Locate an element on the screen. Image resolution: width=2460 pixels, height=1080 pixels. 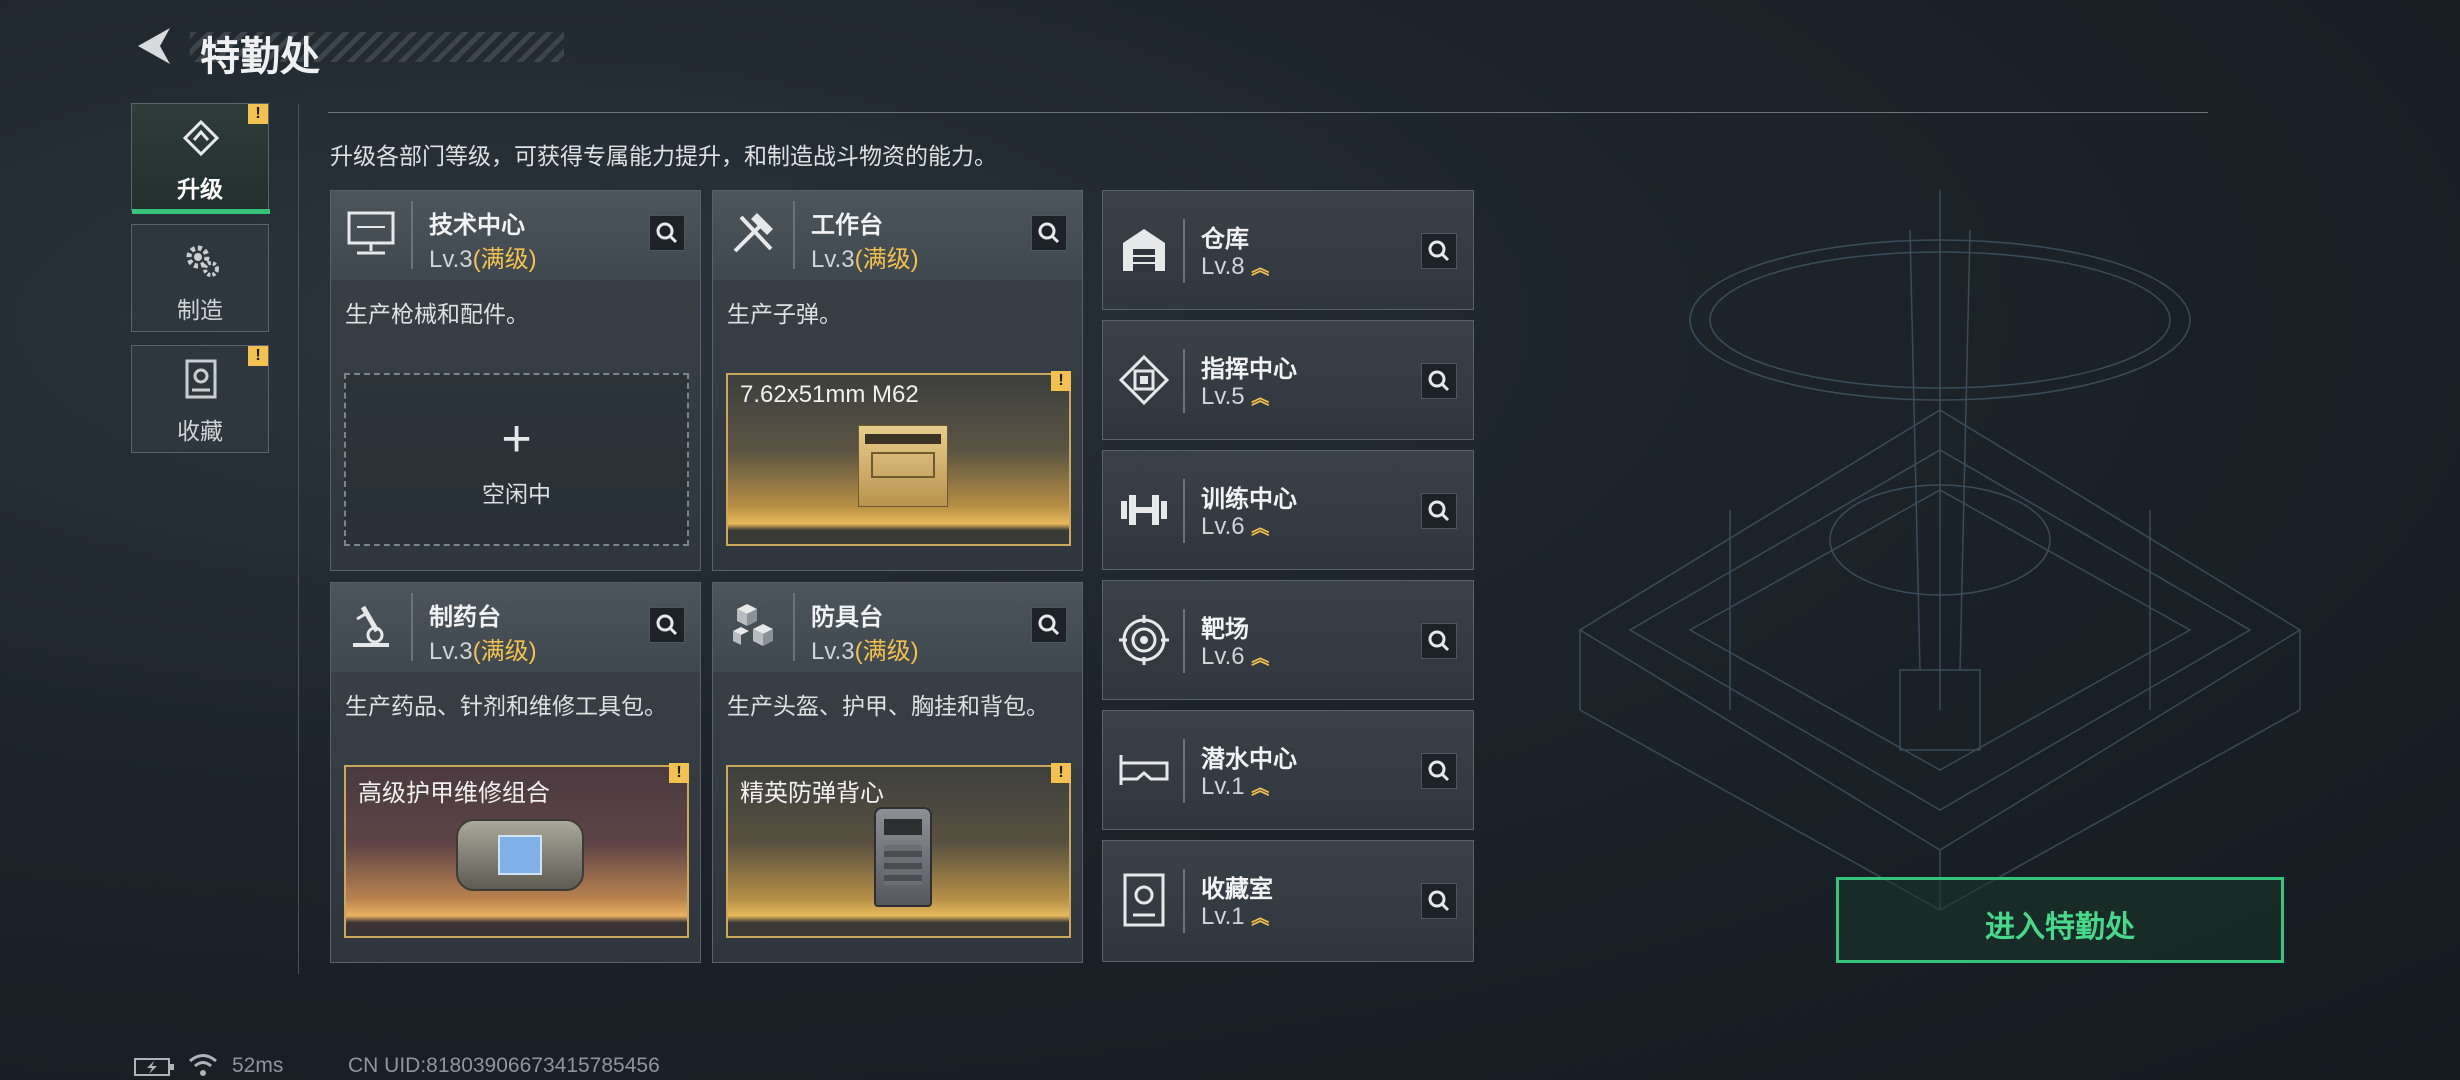
department-name: 仓库 is located at coordinates (1225, 239).